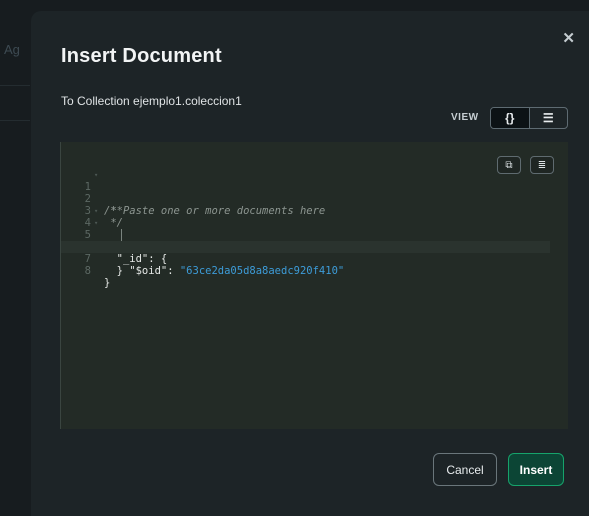  I want to click on close-icon: ✕, so click(568, 38).